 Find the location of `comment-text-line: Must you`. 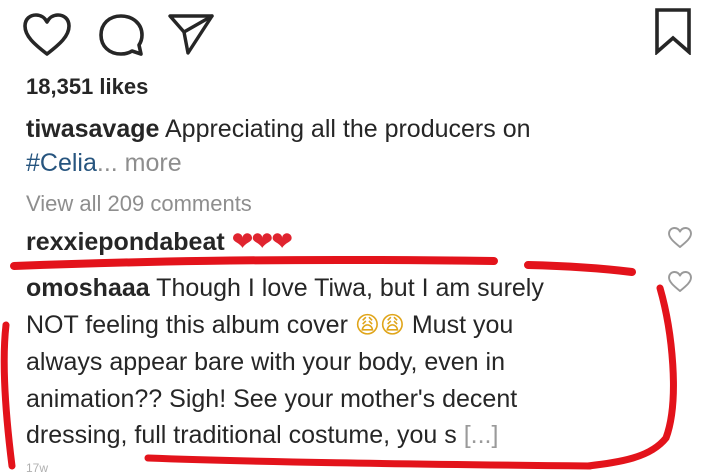

comment-text-line: Must you is located at coordinates (462, 324).